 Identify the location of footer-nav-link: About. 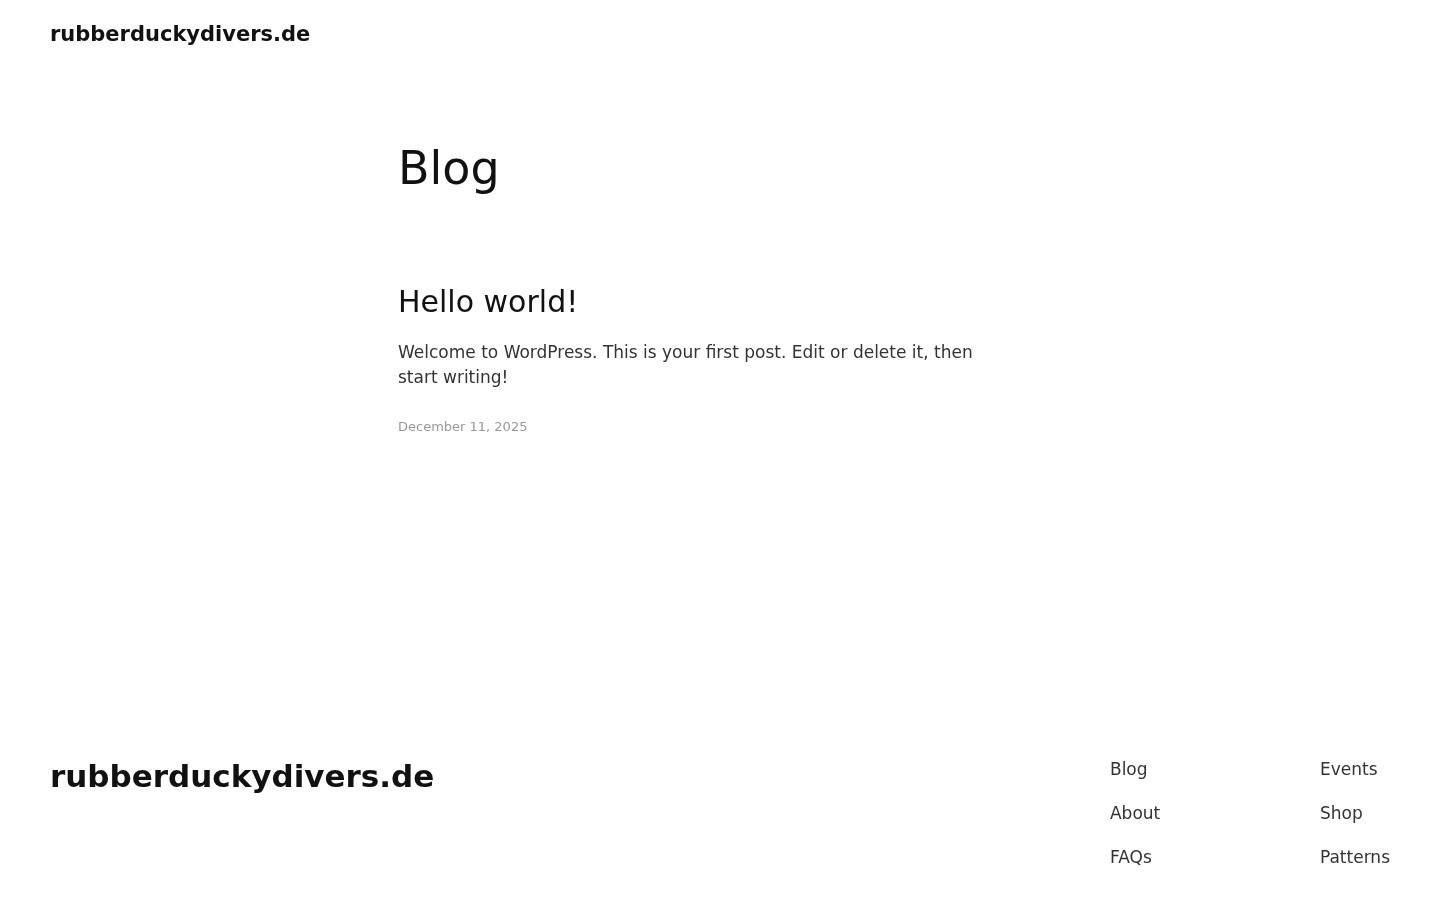
(1194, 813).